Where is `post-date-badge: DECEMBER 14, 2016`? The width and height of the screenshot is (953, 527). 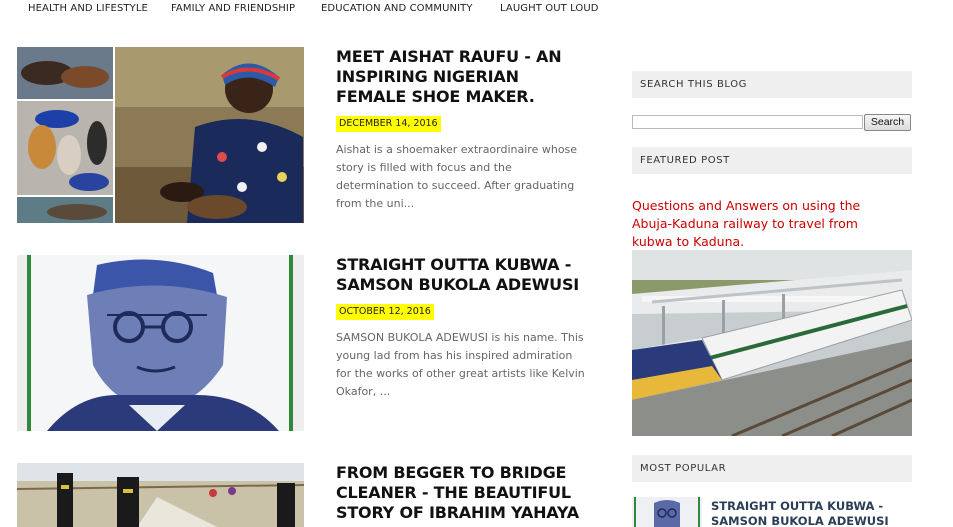 post-date-badge: DECEMBER 14, 2016 is located at coordinates (388, 124).